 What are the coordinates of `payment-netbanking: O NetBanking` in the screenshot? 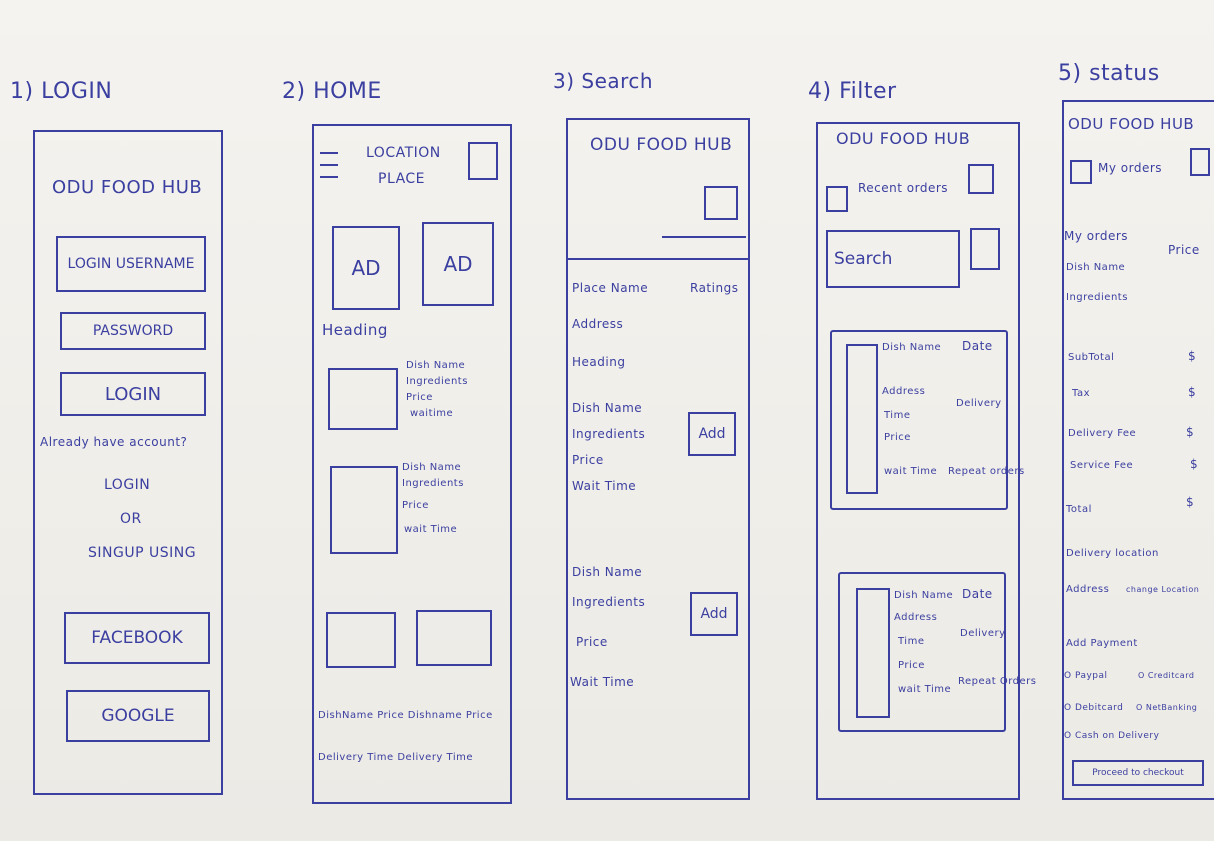 It's located at (1166, 708).